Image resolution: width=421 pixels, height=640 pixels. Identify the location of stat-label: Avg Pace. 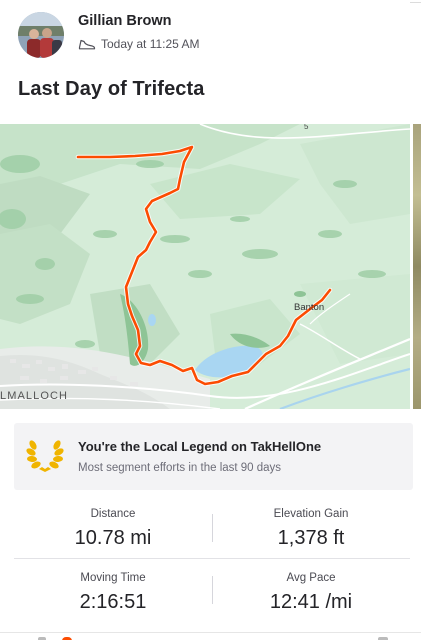
(311, 578).